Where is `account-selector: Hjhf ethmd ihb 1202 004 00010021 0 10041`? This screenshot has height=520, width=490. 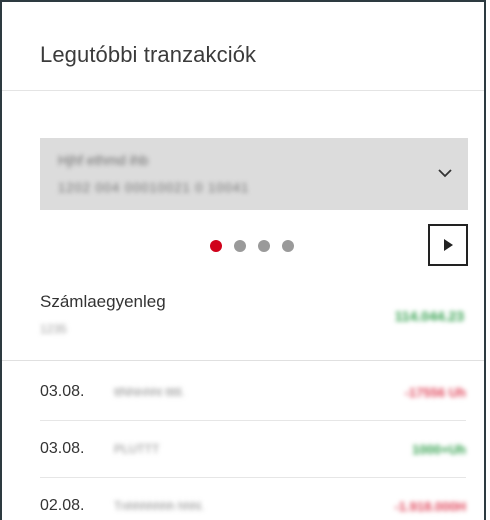 account-selector: Hjhf ethmd ihb 1202 004 00010021 0 10041 is located at coordinates (254, 174).